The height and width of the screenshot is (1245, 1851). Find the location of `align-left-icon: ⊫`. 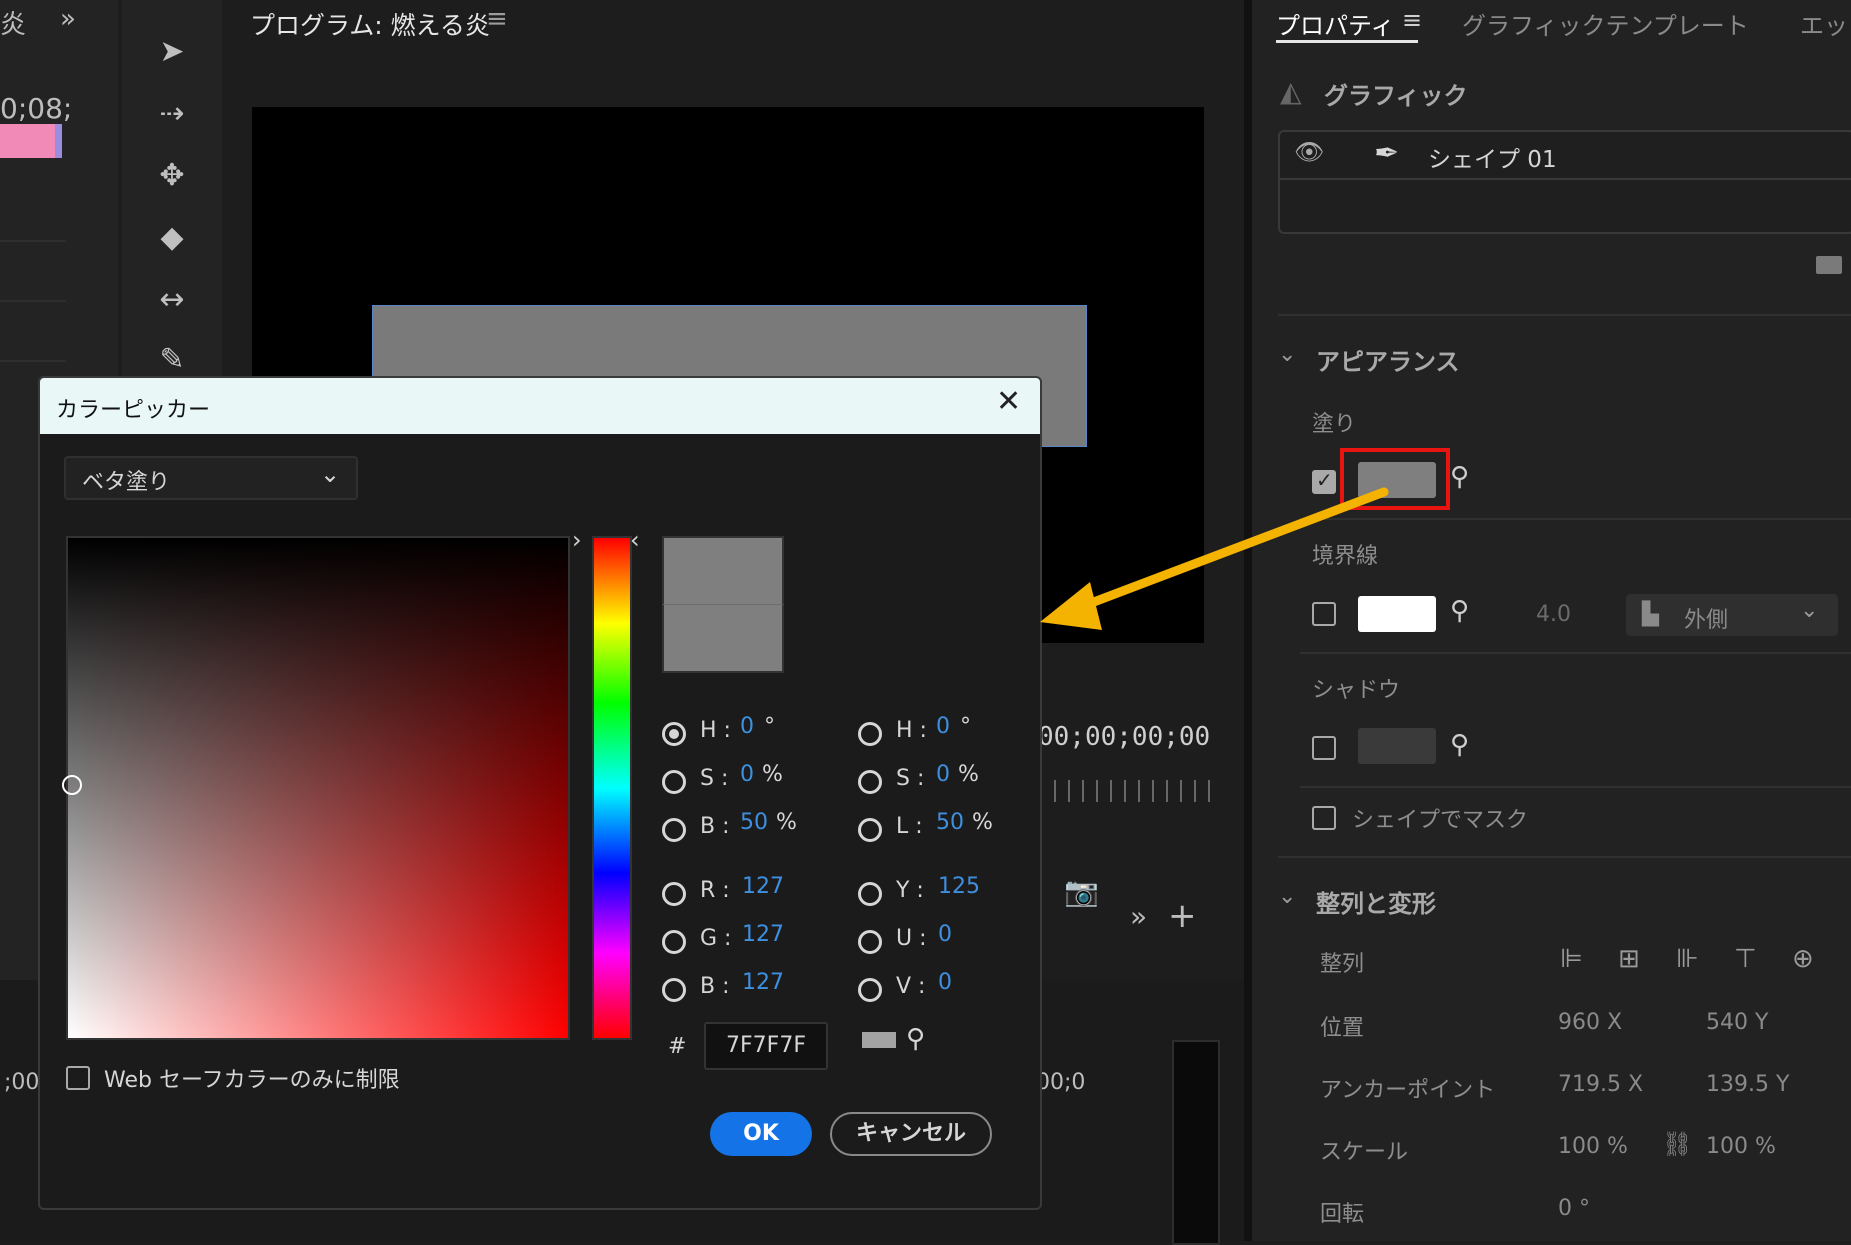

align-left-icon: ⊫ is located at coordinates (1571, 959).